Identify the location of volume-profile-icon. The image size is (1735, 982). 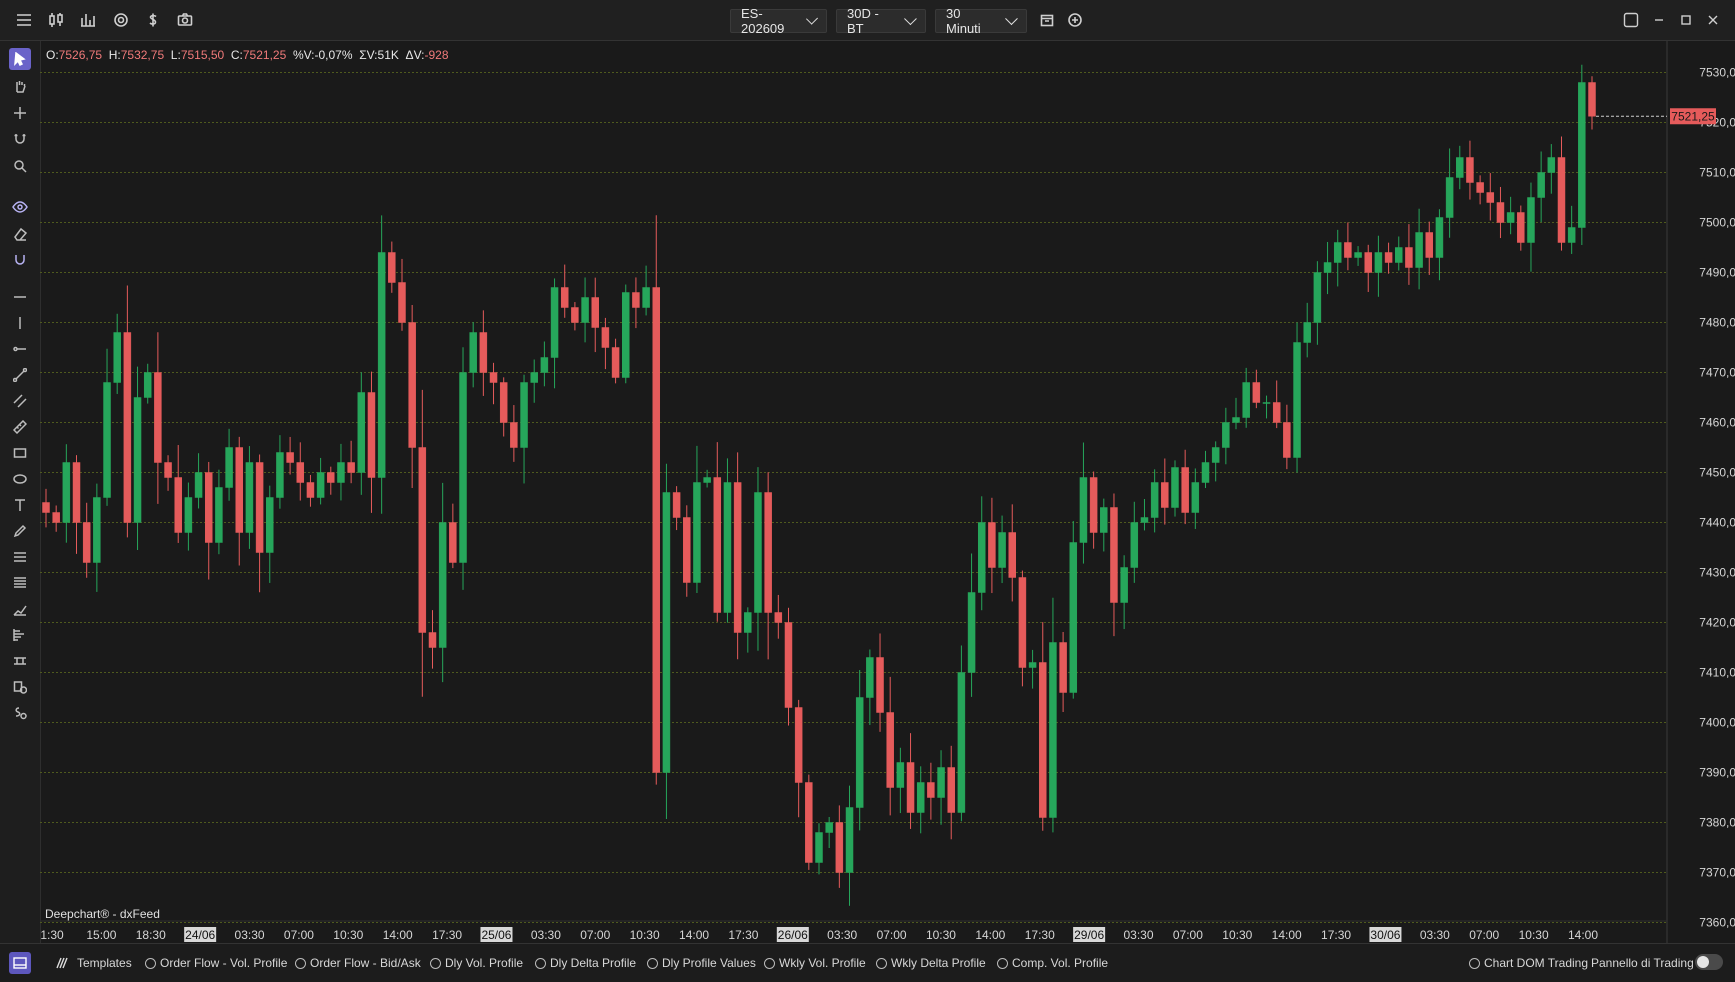
(20, 635).